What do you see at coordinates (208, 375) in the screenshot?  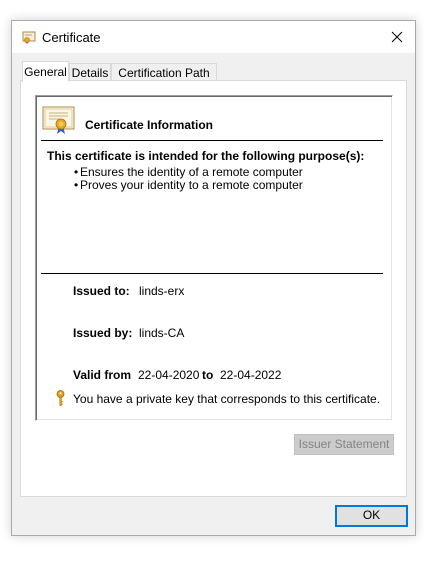 I see `valid-to-label: to` at bounding box center [208, 375].